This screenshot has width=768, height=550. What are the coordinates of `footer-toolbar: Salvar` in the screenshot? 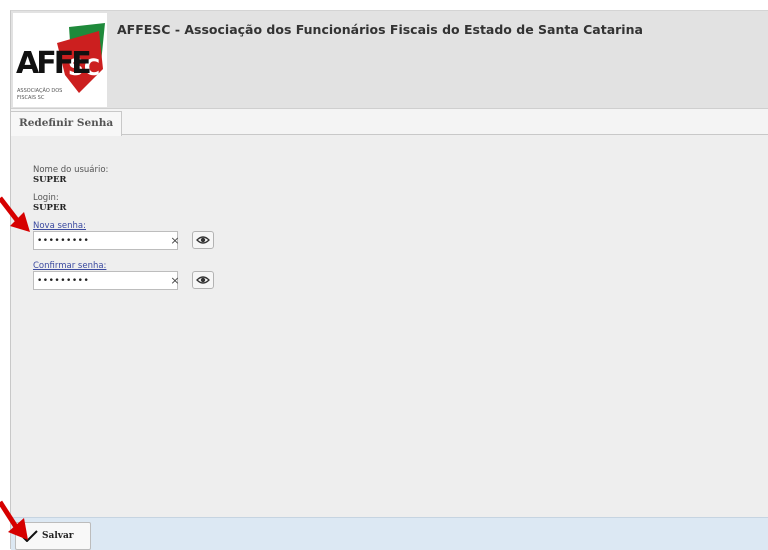 It's located at (389, 533).